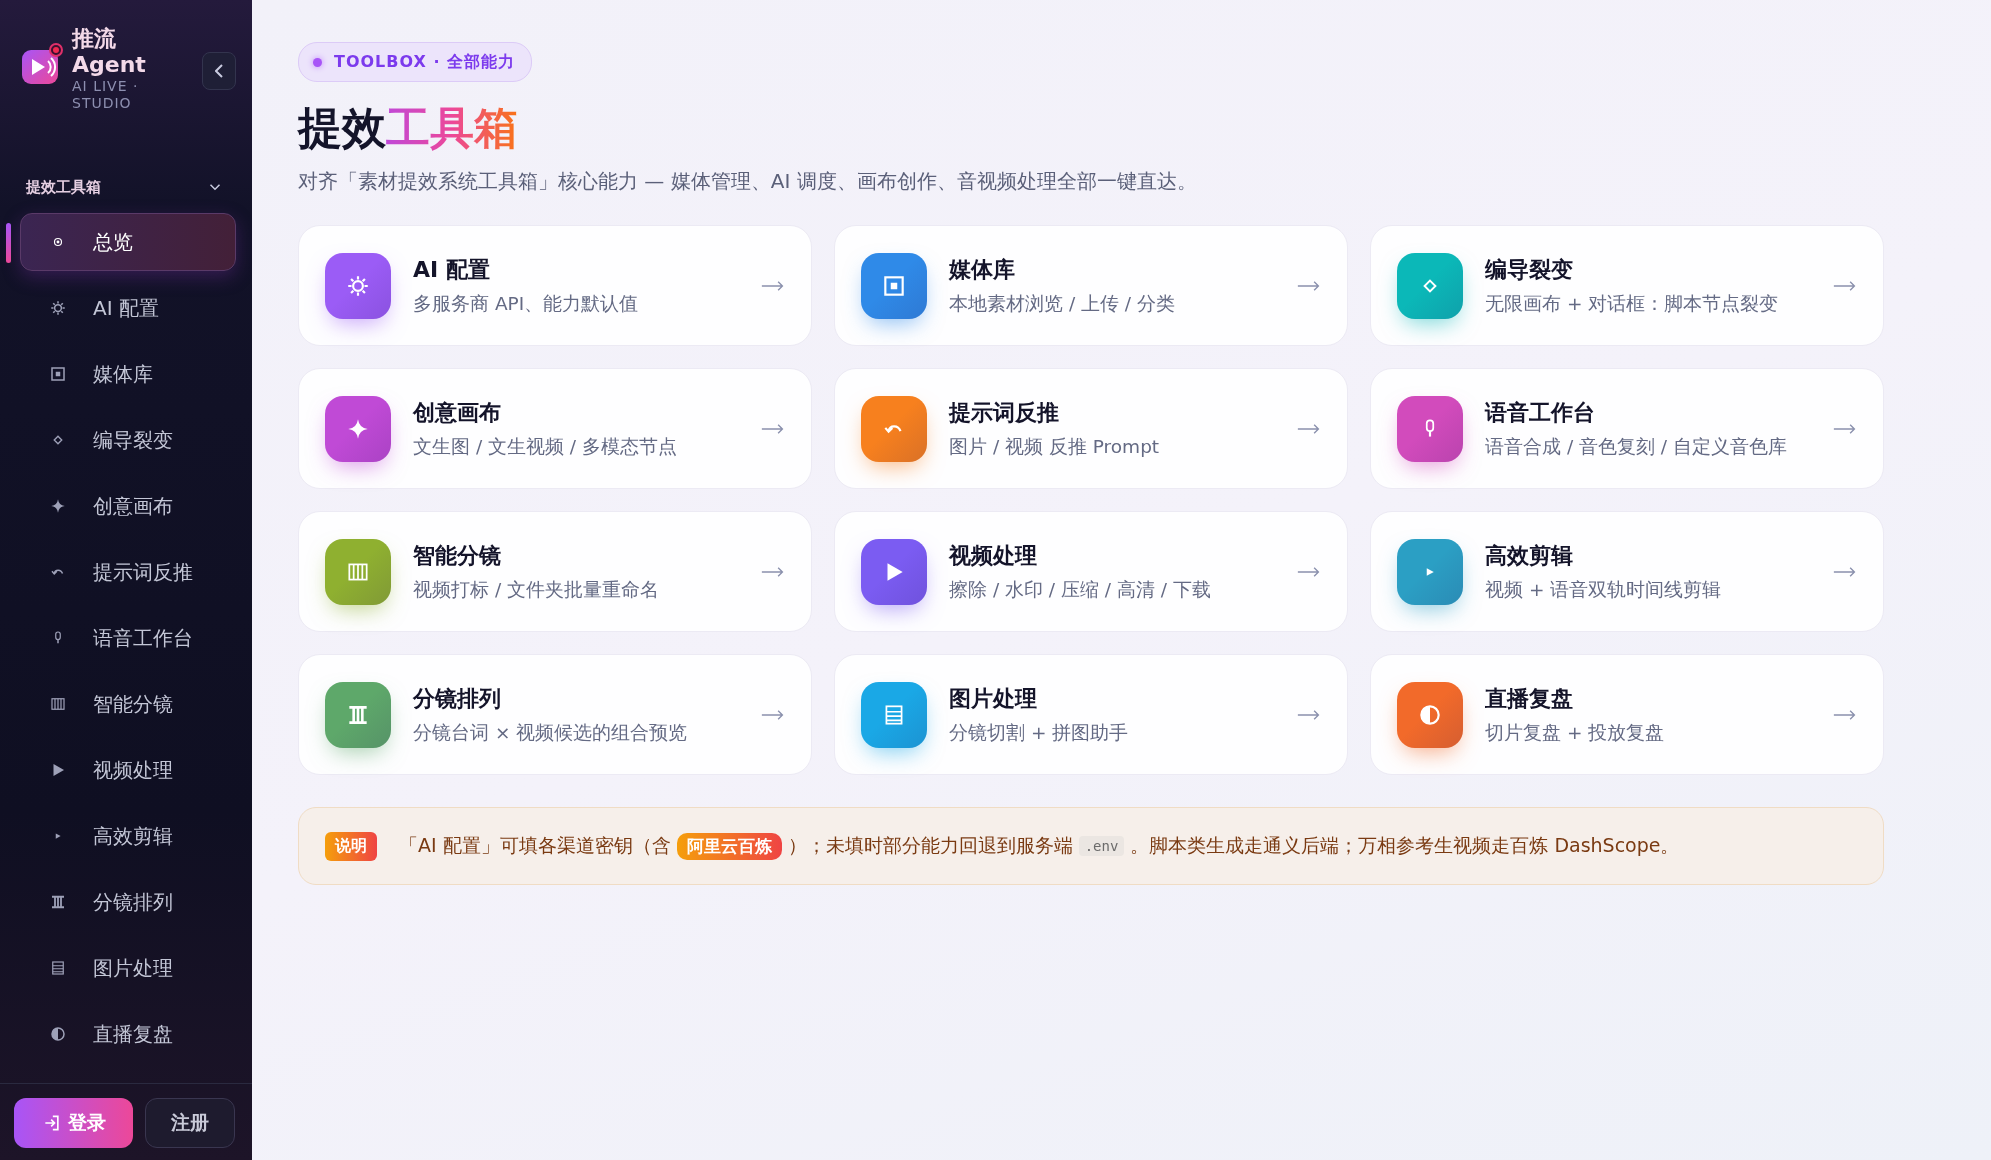  Describe the element at coordinates (535, 845) in the screenshot. I see `note-text: 「AI 配置」可填各渠道密钥（含` at that location.